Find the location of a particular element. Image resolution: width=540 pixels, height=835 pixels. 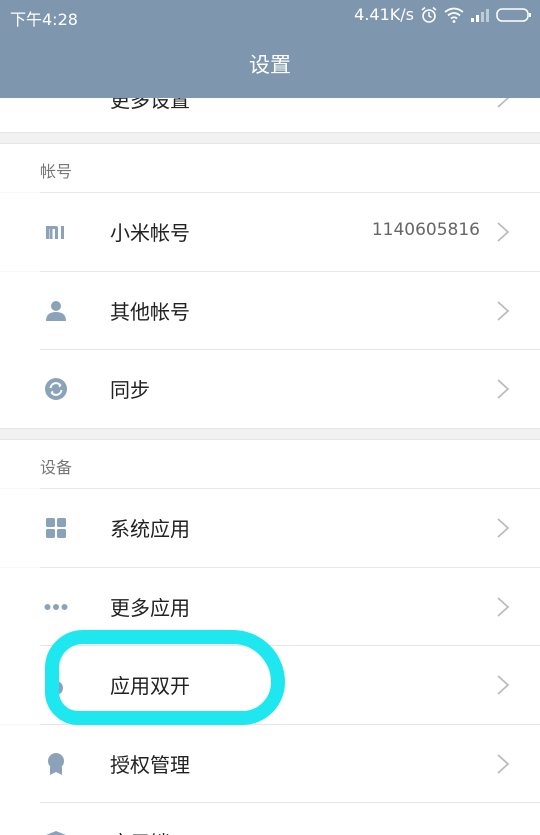

item-label: 应用锁 is located at coordinates (140, 831).